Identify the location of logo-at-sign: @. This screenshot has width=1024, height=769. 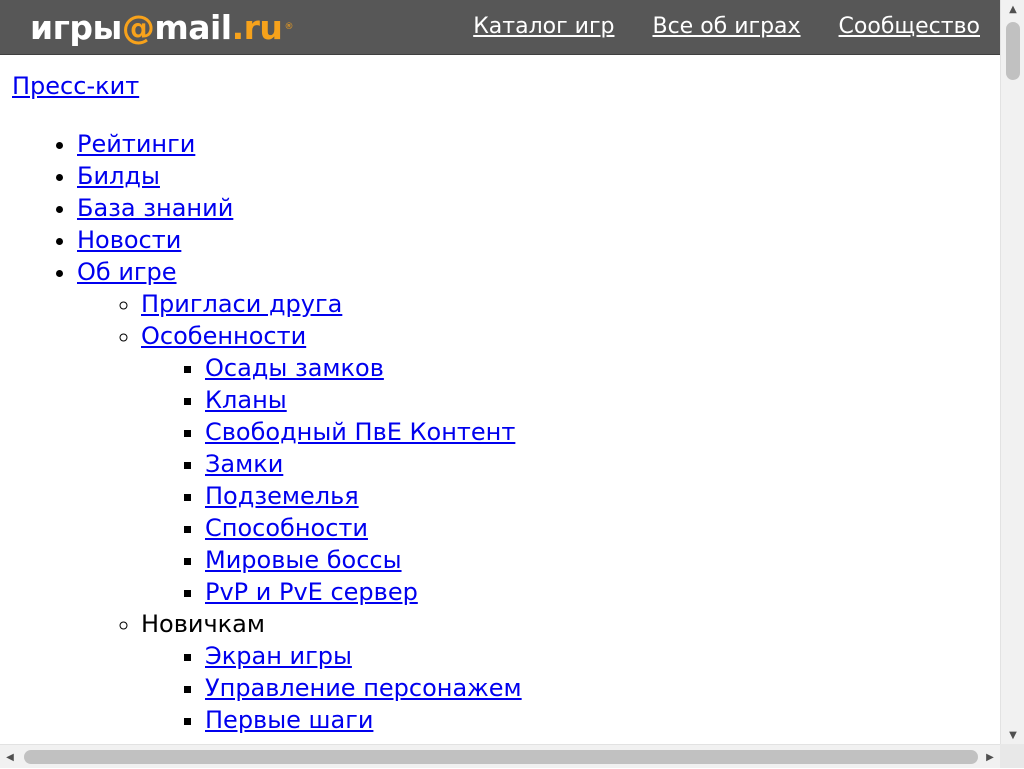
(138, 27).